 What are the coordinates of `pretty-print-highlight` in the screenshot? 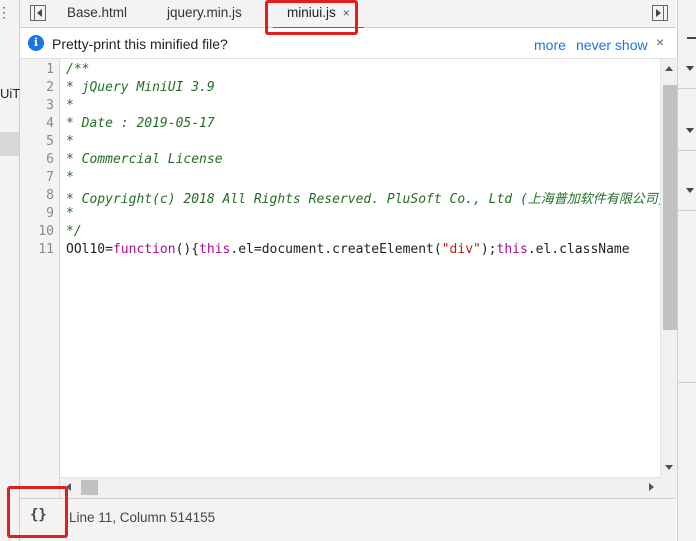 It's located at (37, 512).